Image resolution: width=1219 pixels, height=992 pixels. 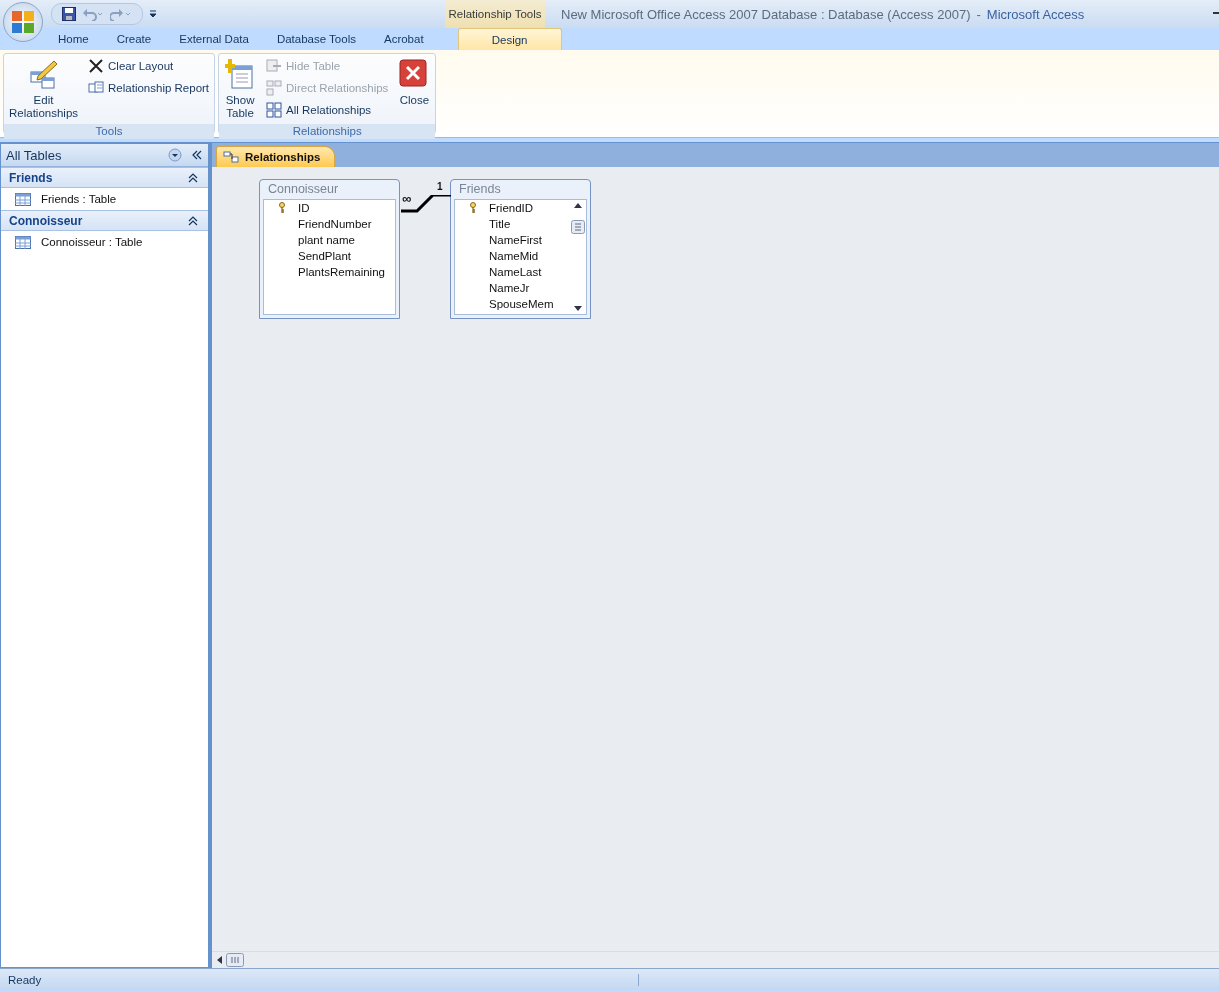 What do you see at coordinates (197, 155) in the screenshot?
I see `collapse-pane-icon` at bounding box center [197, 155].